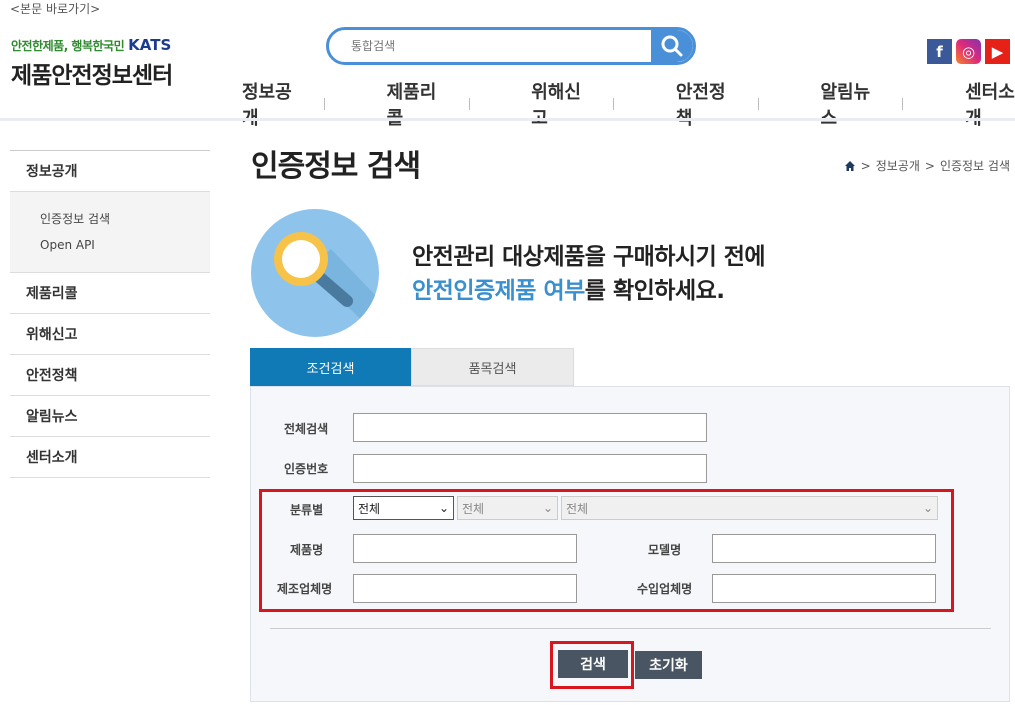 Image resolution: width=1015 pixels, height=705 pixels. I want to click on instagram-icon: ◎, so click(968, 51).